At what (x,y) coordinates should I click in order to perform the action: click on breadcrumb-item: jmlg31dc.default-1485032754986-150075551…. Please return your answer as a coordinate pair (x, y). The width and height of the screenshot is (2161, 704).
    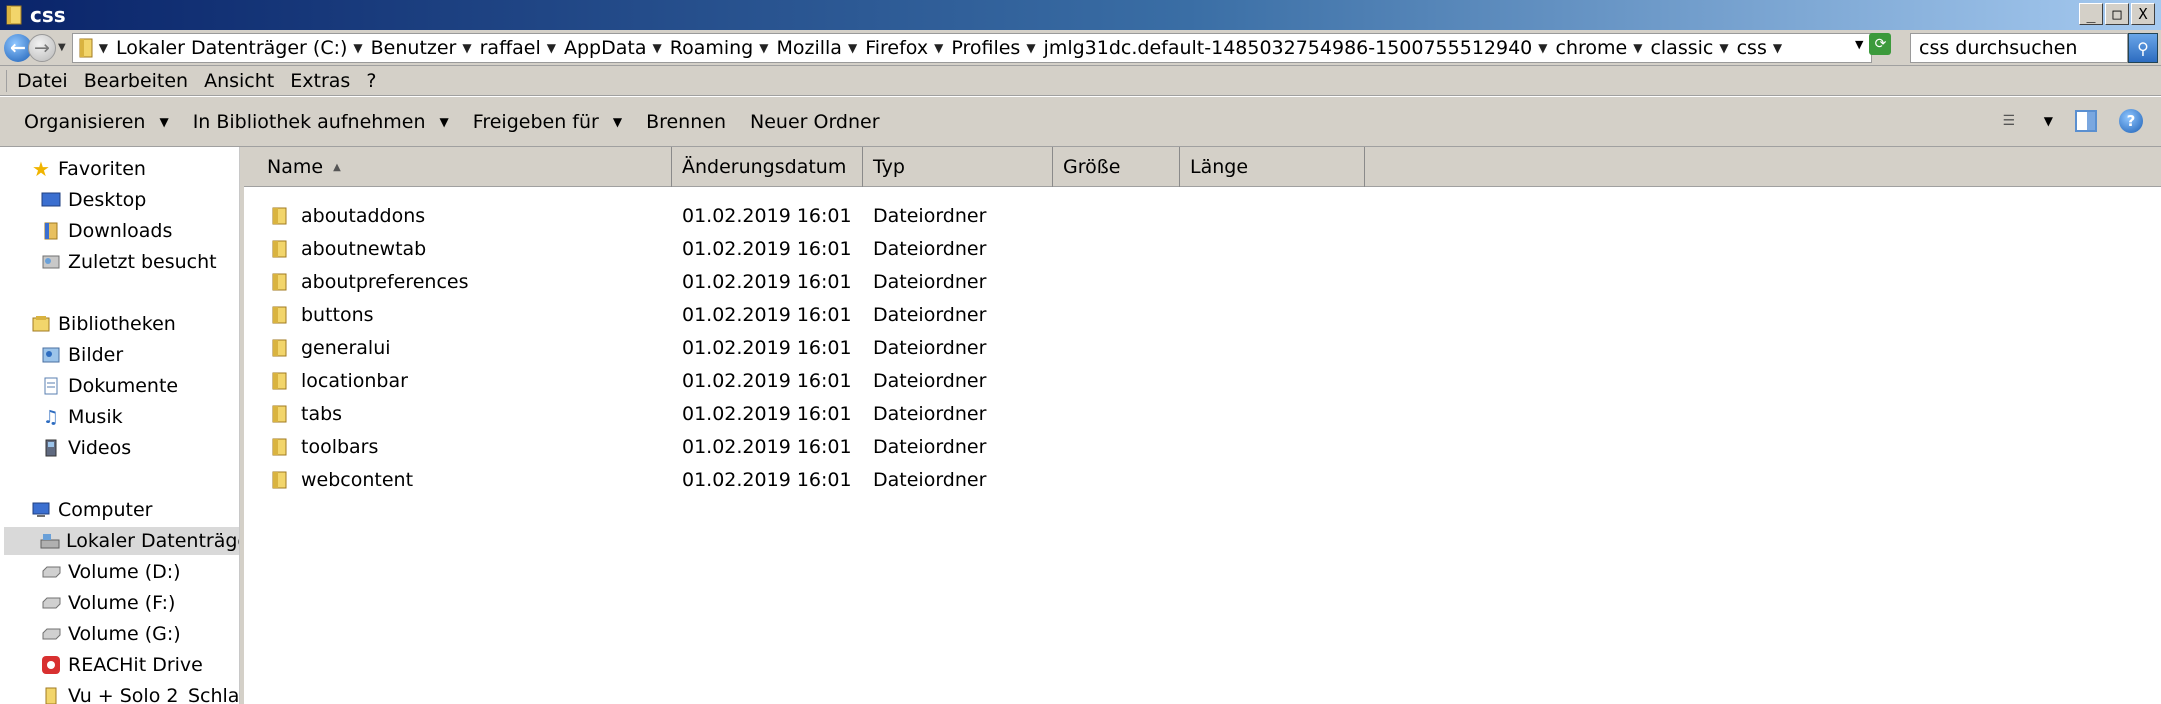
    Looking at the image, I should click on (1300, 48).